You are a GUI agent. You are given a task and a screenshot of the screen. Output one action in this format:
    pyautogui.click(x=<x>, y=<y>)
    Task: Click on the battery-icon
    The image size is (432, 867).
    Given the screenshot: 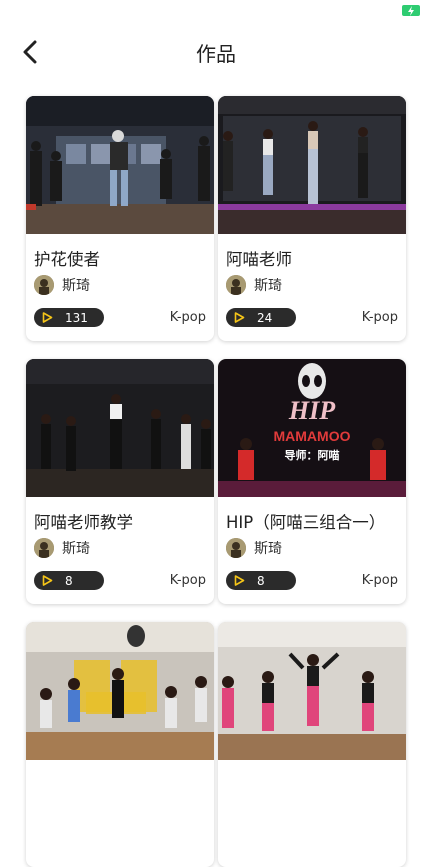 What is the action you would take?
    pyautogui.click(x=411, y=10)
    